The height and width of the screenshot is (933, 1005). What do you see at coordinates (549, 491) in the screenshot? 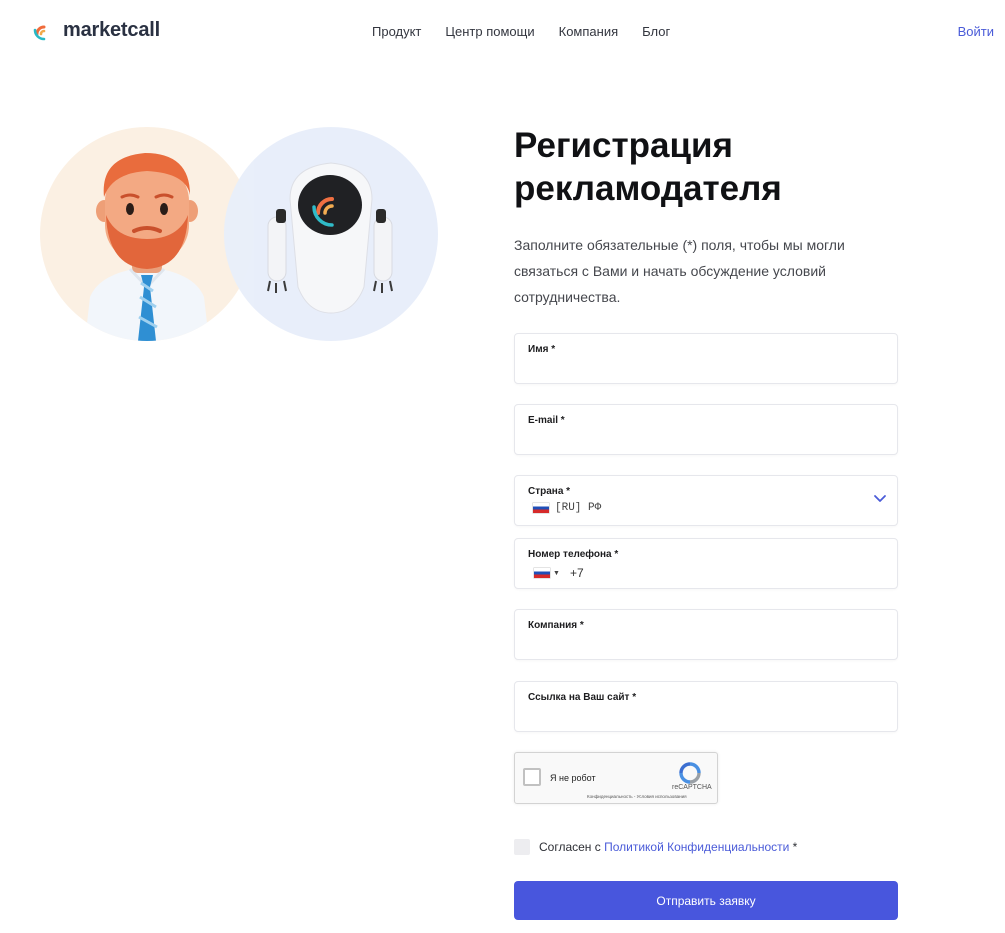
I see `country-field-label: Страна *` at bounding box center [549, 491].